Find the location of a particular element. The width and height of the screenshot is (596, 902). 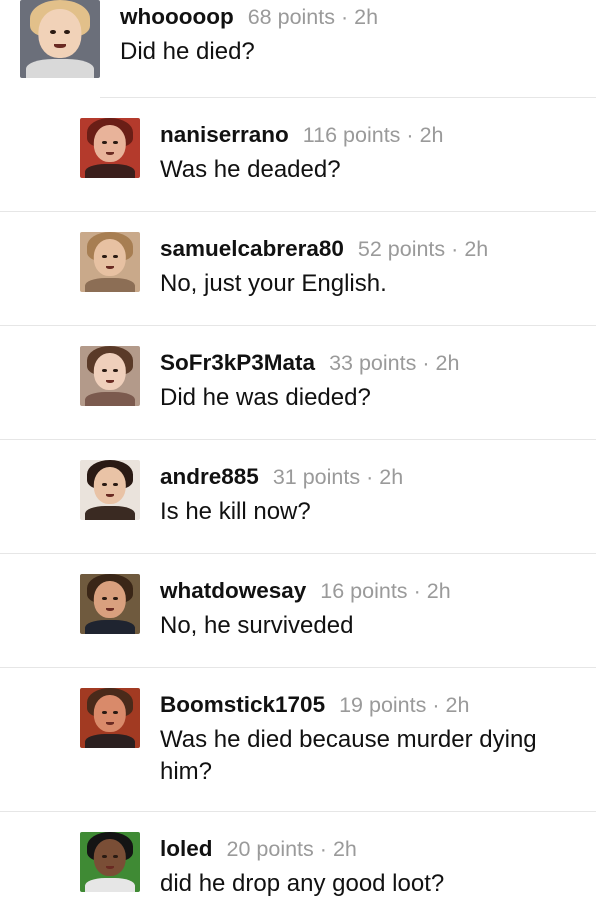

reply-comment: whatdowesay 16 points · 2h No, he surviveded is located at coordinates (298, 611).